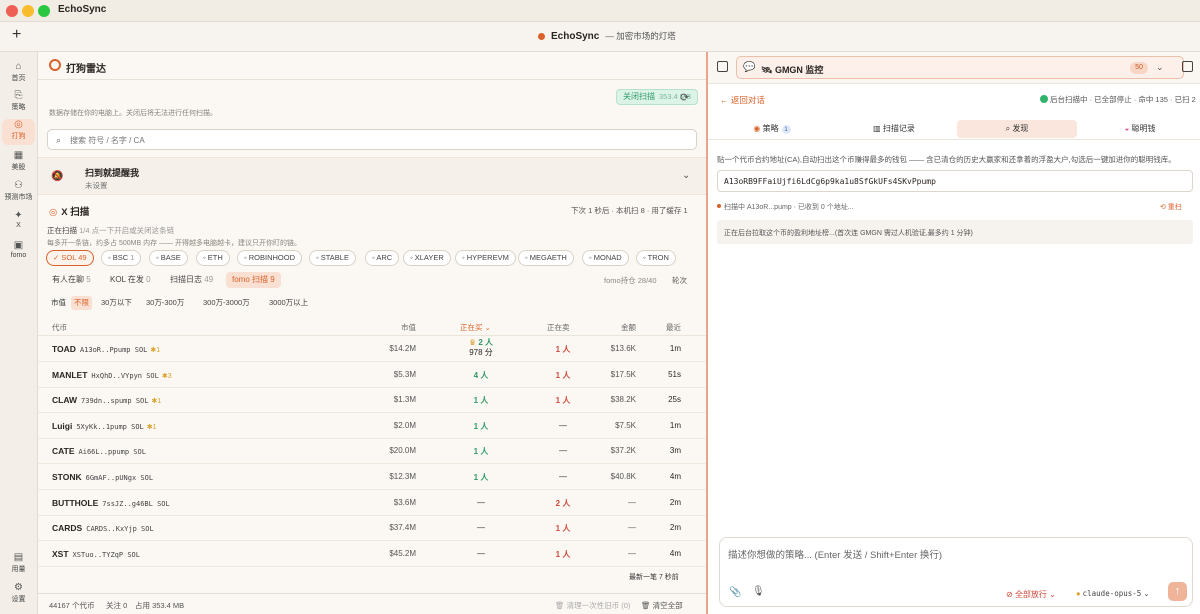 This screenshot has height=614, width=1200. I want to click on token-cell: MANLET HxQhD..VYpyn SOL ✱3, so click(112, 375).